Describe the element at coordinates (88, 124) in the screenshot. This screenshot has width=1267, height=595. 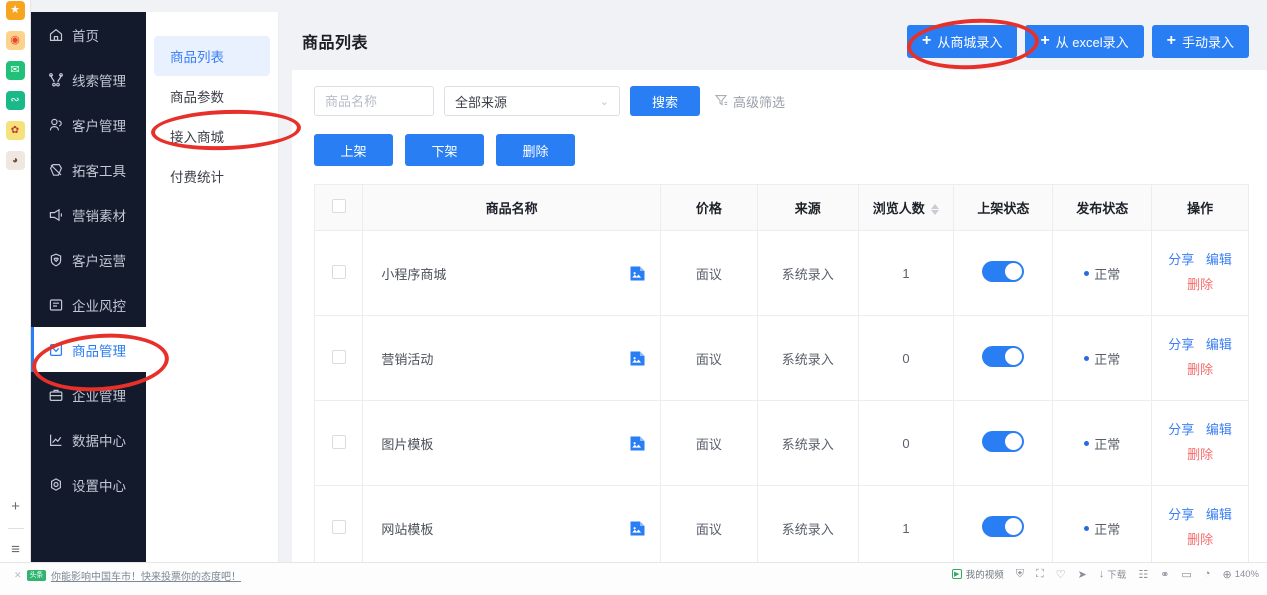
I see `sidebar-item-customer-management: 客户管理` at that location.